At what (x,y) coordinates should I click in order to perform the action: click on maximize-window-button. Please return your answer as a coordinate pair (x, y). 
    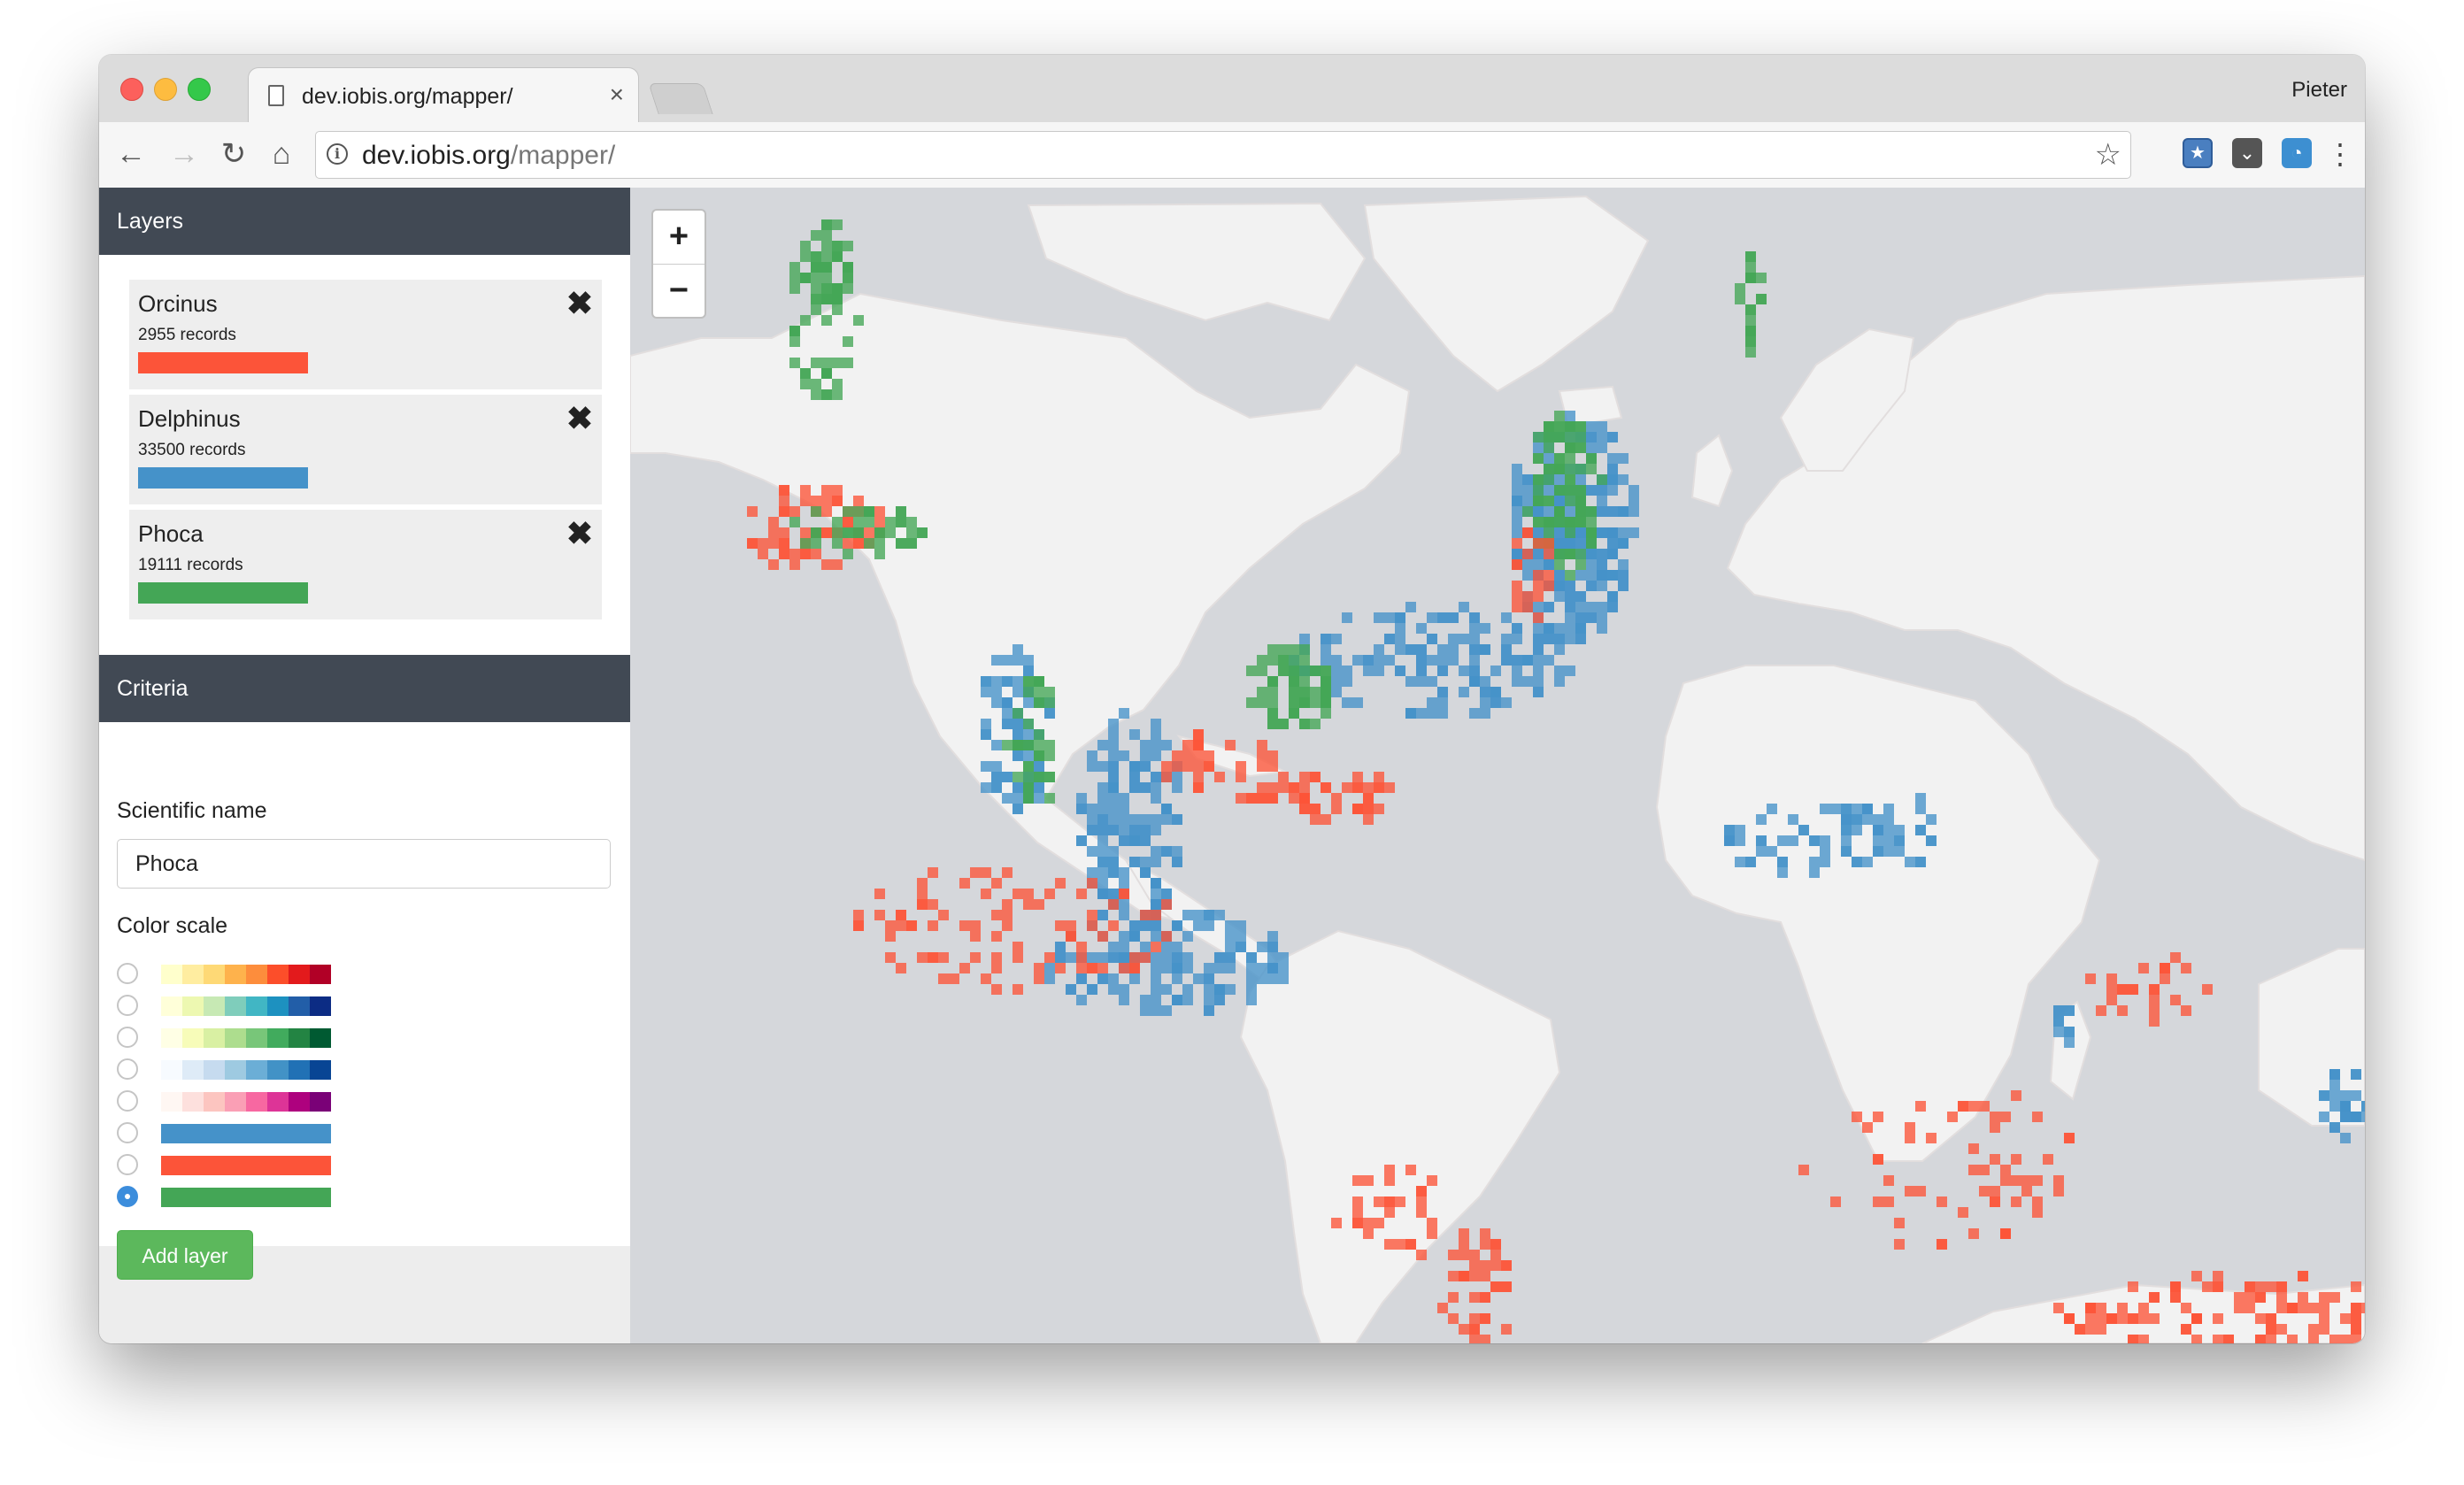
    Looking at the image, I should click on (199, 90).